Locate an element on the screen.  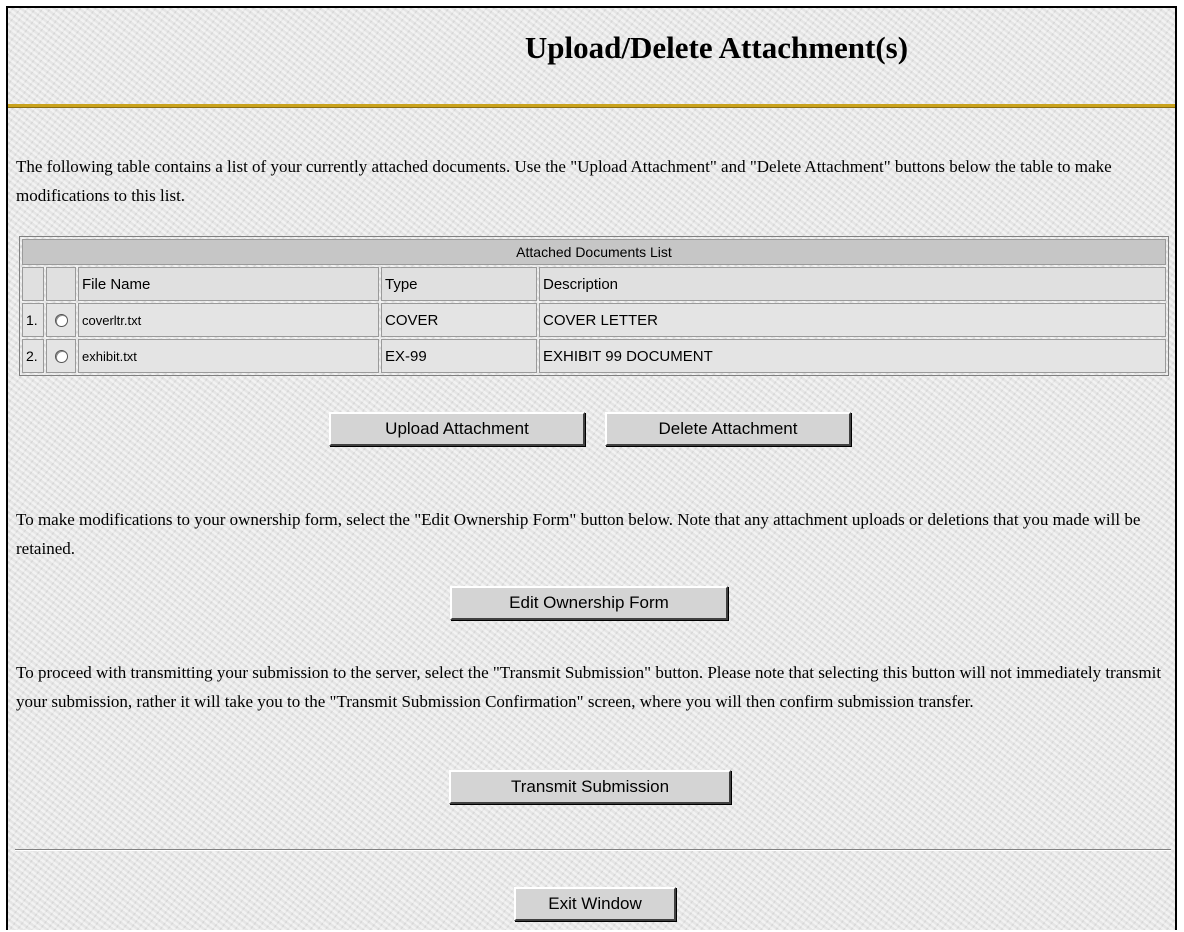
column-header-type: Type is located at coordinates (459, 284).